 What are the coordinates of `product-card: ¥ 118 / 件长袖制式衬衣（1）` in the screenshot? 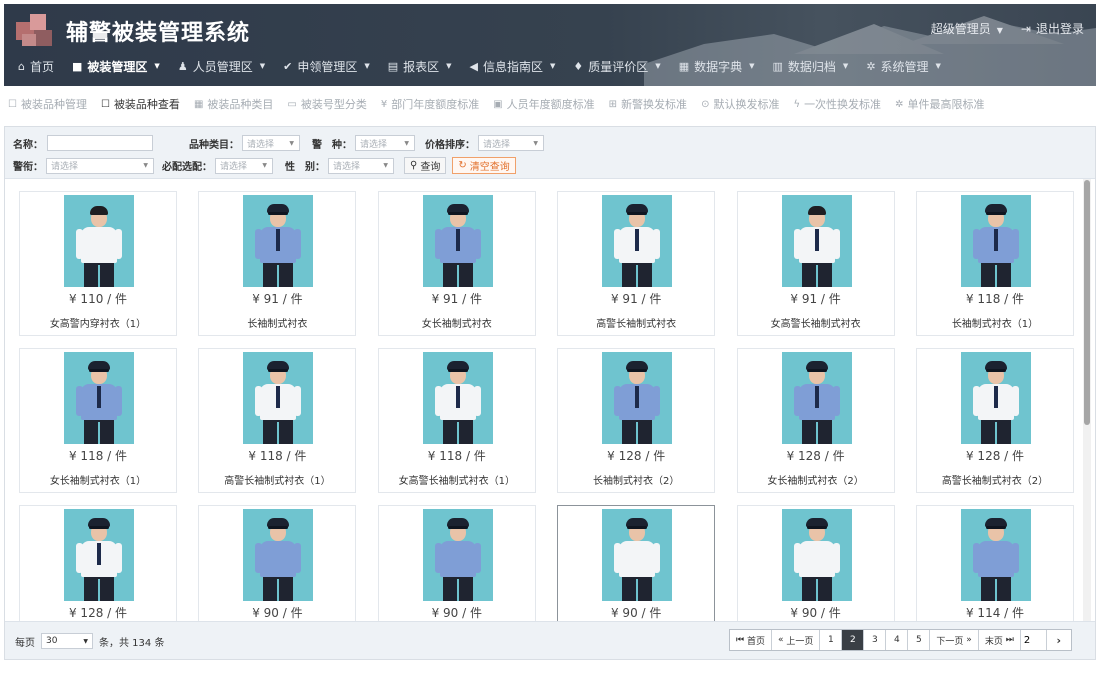 It's located at (995, 263).